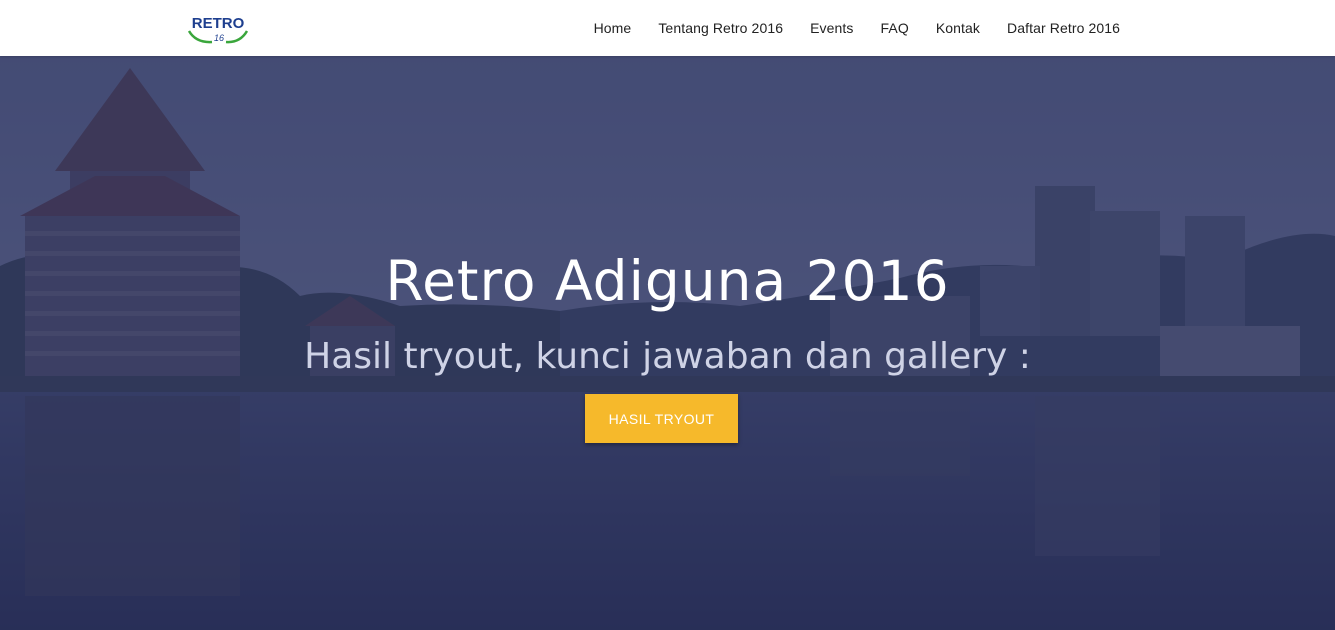  I want to click on hasil-tryout-button: HASIL TRYOUT, so click(661, 418).